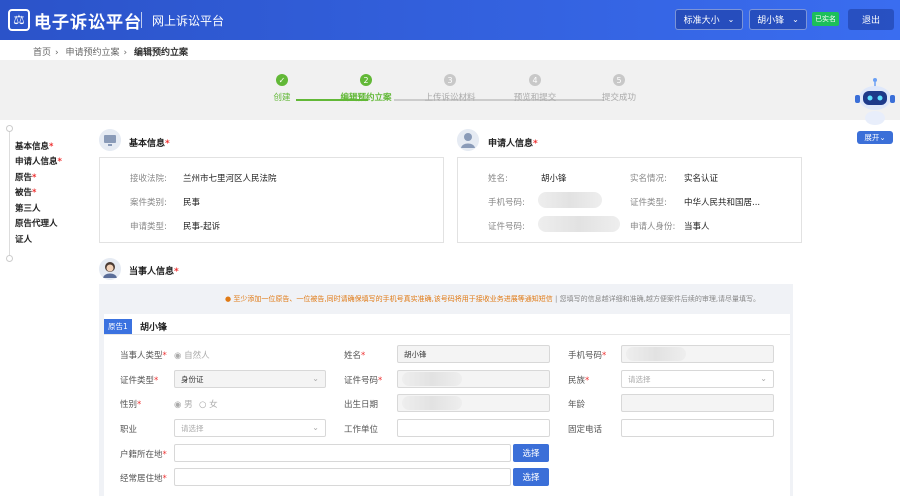  What do you see at coordinates (192, 355) in the screenshot?
I see `party-type-radio: ◉ 自然人` at bounding box center [192, 355].